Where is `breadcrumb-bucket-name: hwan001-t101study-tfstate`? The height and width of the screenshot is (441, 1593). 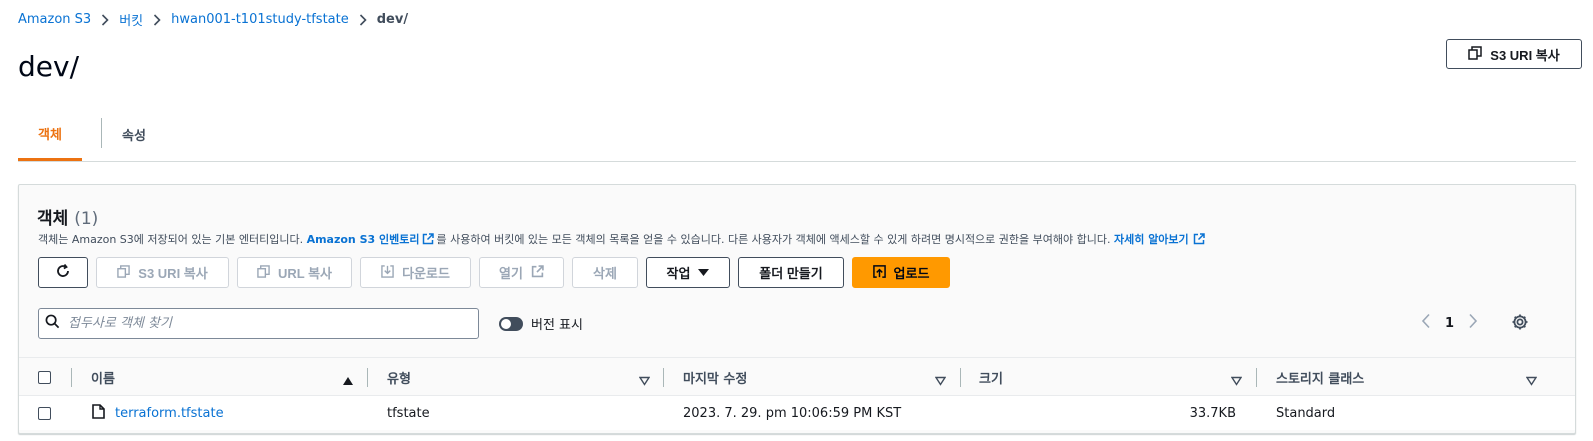
breadcrumb-bucket-name: hwan001-t101study-tfstate is located at coordinates (260, 19).